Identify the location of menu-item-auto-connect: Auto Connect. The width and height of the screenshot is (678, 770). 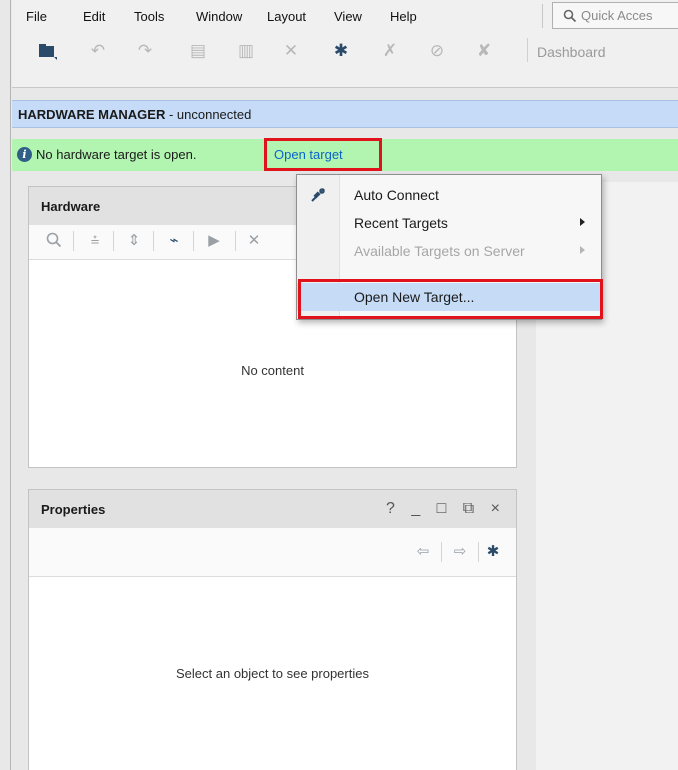
(449, 195).